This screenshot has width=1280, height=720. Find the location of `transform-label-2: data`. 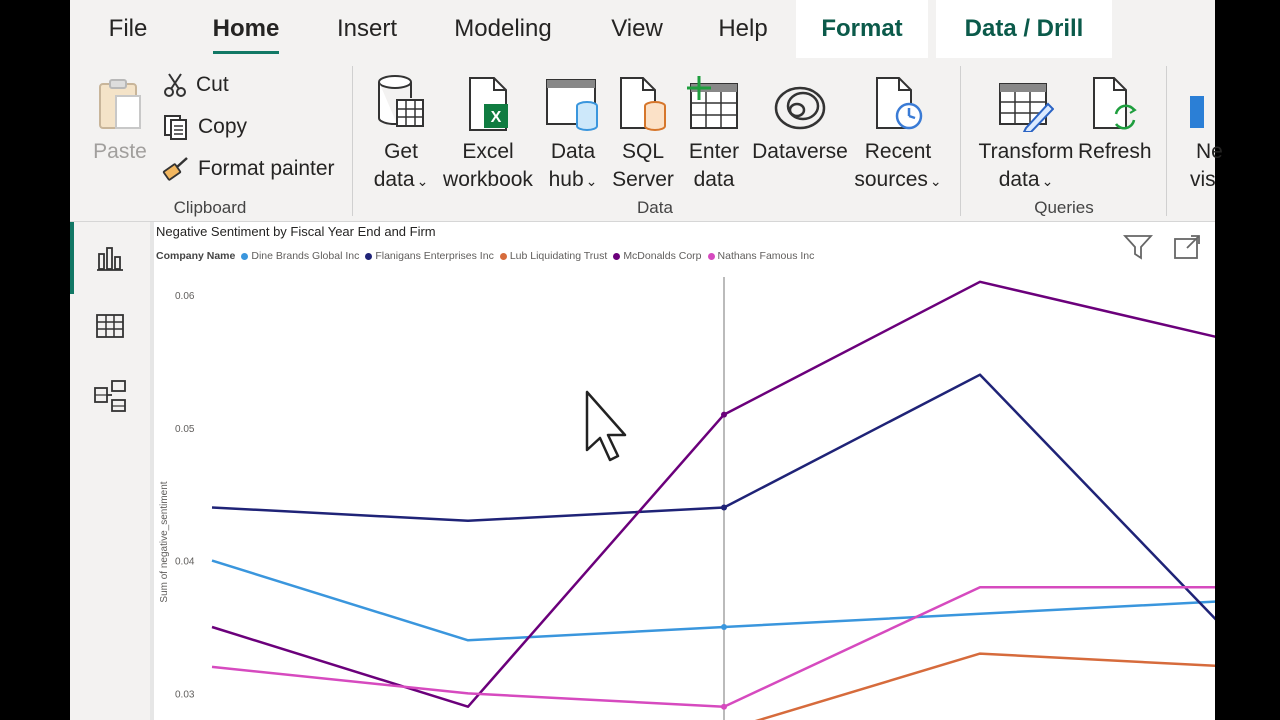

transform-label-2: data is located at coordinates (1019, 179).